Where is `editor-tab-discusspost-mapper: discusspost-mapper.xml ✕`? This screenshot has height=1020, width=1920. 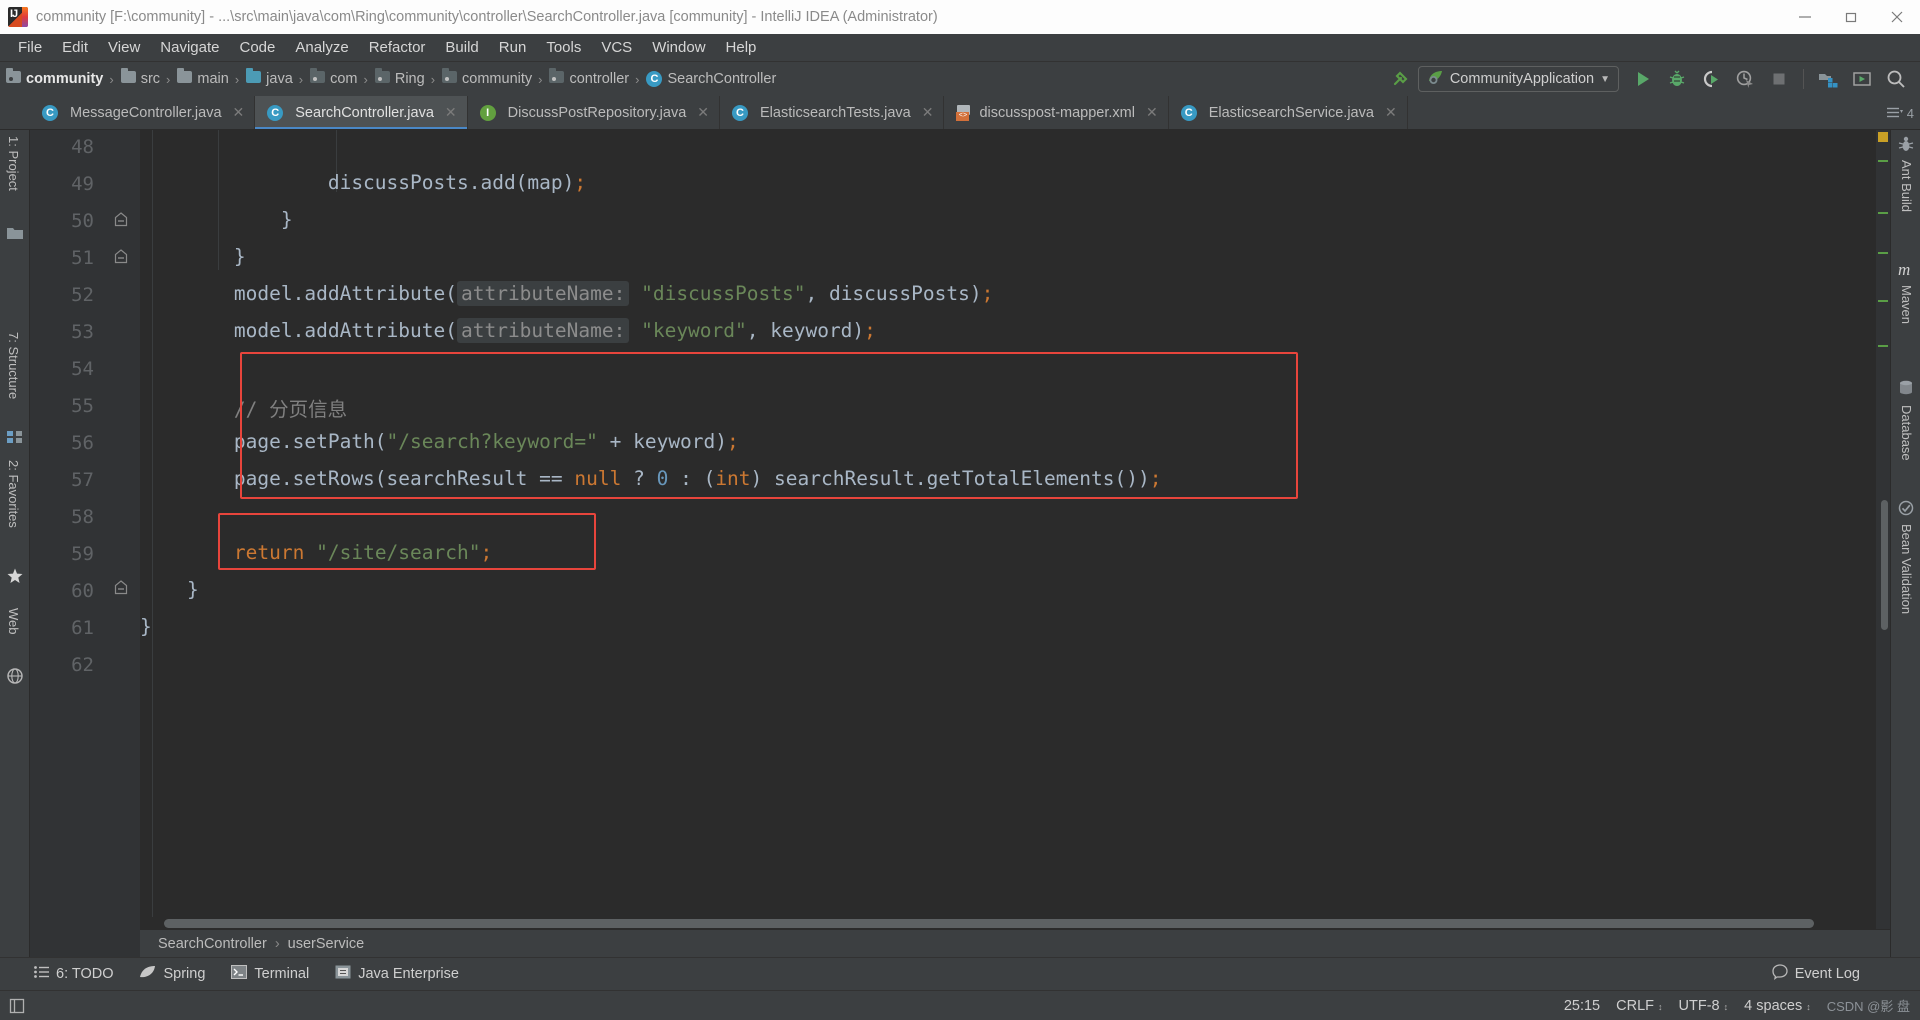
editor-tab-discusspost-mapper: discusspost-mapper.xml ✕ is located at coordinates (1056, 112).